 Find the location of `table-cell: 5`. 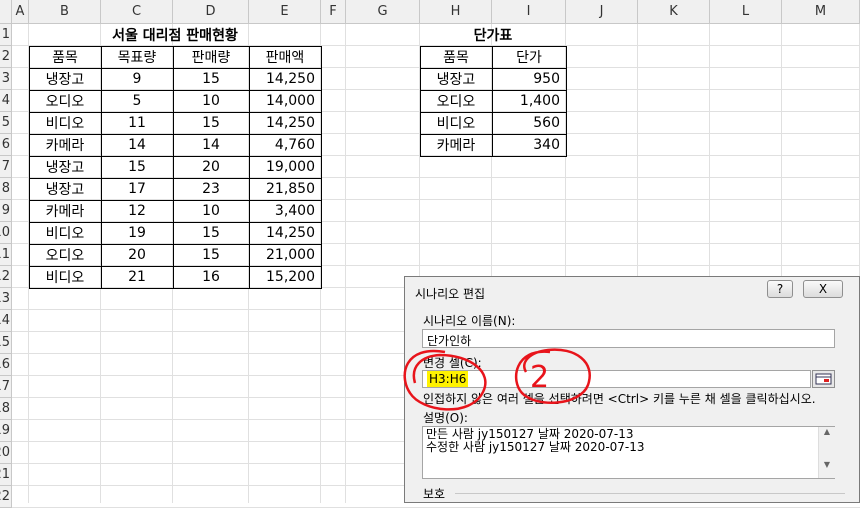

table-cell: 5 is located at coordinates (137, 101).